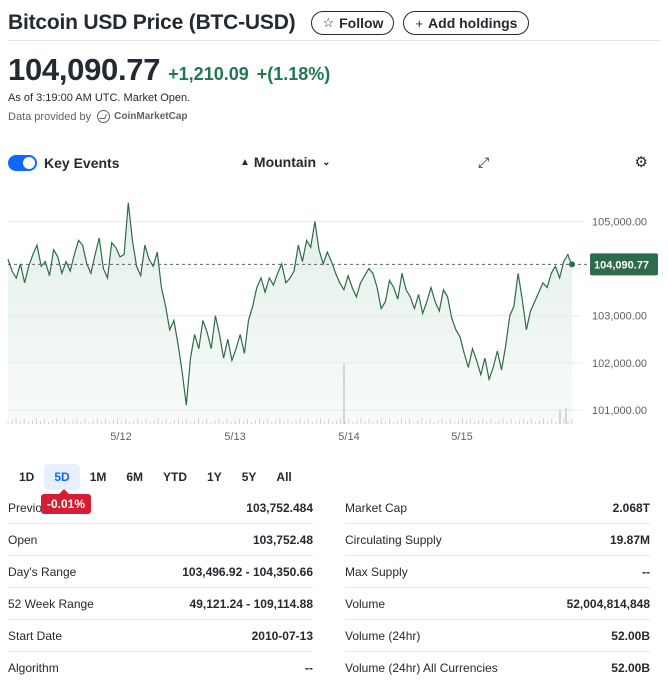 Image resolution: width=668 pixels, height=680 pixels. What do you see at coordinates (98, 477) in the screenshot?
I see `range-tab-1m: 1M` at bounding box center [98, 477].